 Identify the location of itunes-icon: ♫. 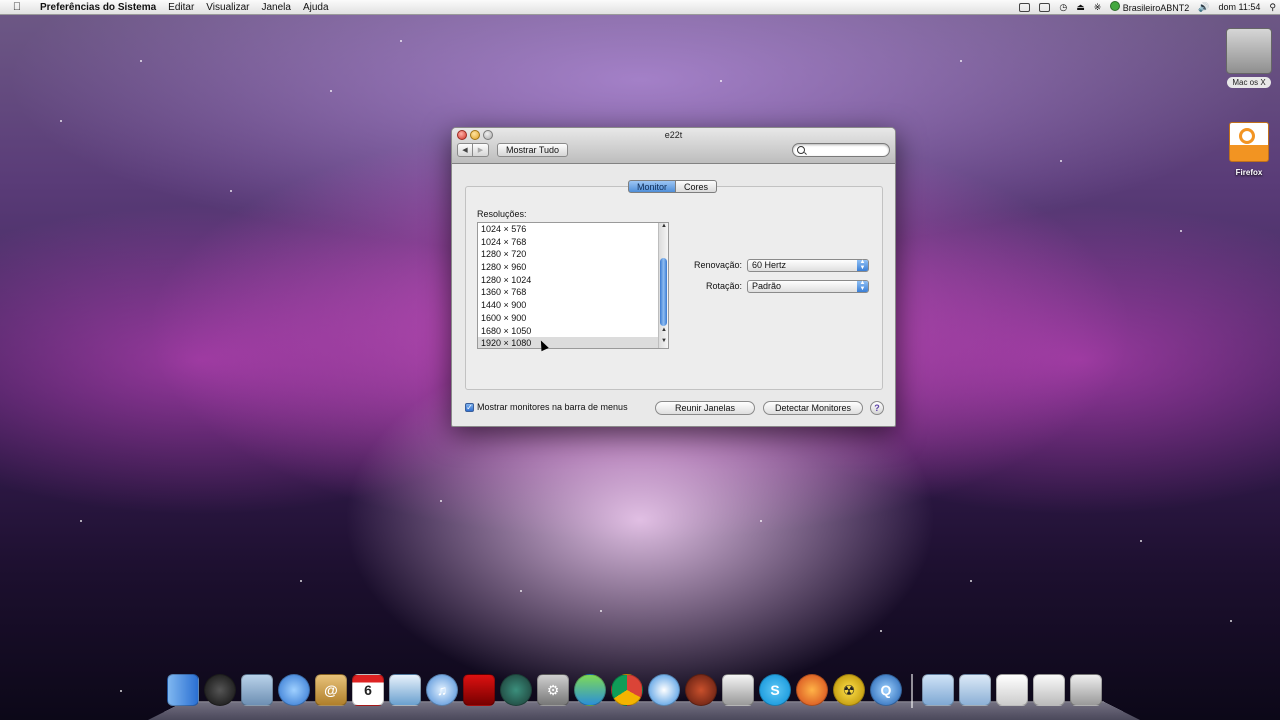
(442, 690).